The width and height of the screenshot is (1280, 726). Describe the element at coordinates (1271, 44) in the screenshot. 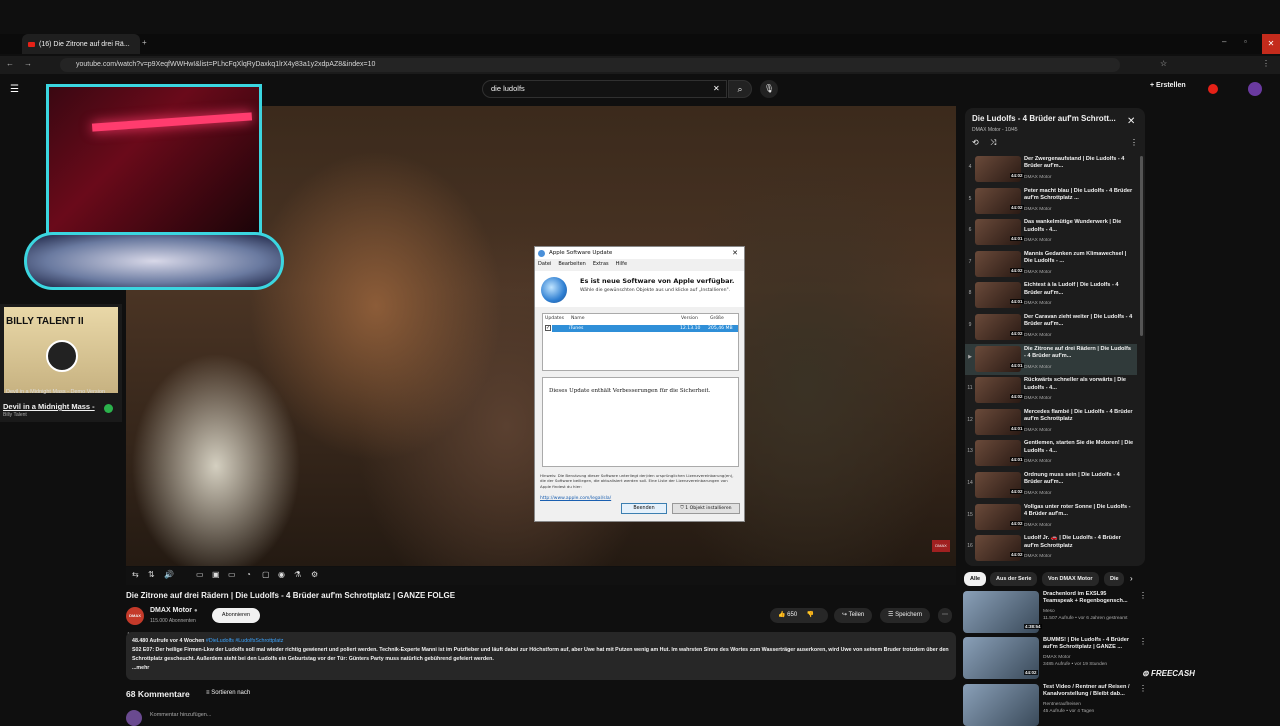

I see `close-window-icon: ✕` at that location.